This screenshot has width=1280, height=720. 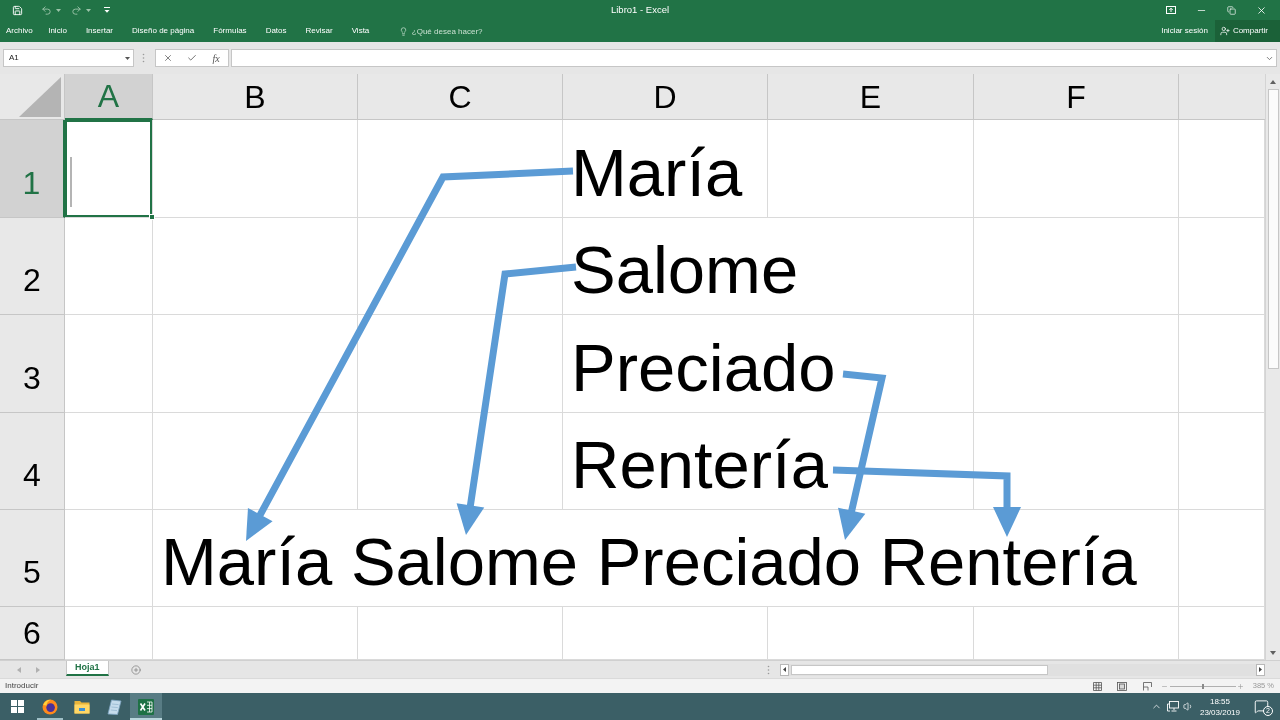 I want to click on browser-icon, so click(x=50, y=706).